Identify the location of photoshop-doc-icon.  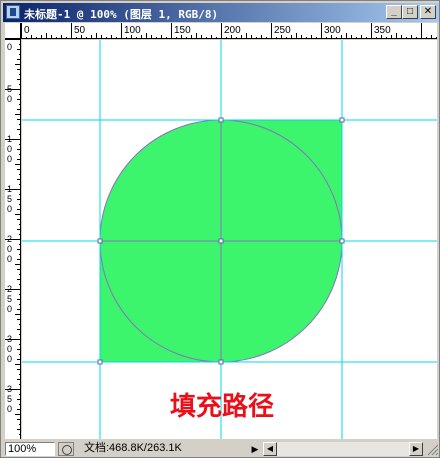
(13, 12).